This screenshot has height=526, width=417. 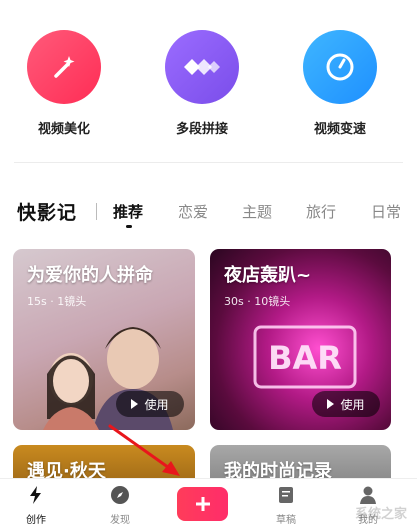 I want to click on segments-icon, so click(x=202, y=67).